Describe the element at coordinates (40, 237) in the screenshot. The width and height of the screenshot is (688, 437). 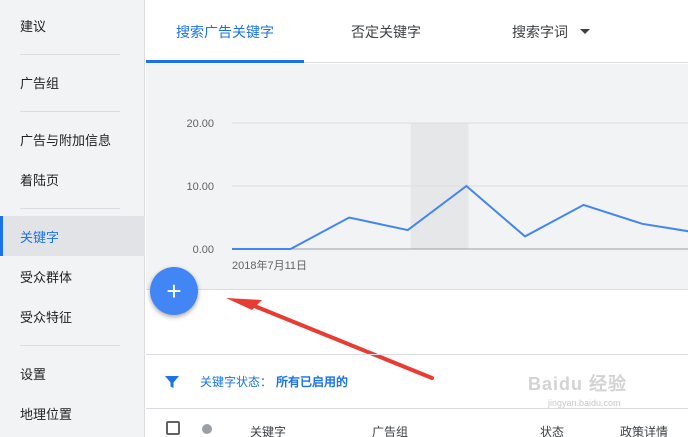
I see `sidebar-item-label: 关键字` at that location.